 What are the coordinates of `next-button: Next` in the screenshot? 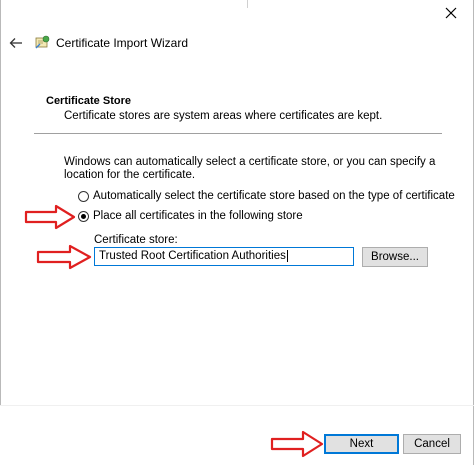 It's located at (361, 444).